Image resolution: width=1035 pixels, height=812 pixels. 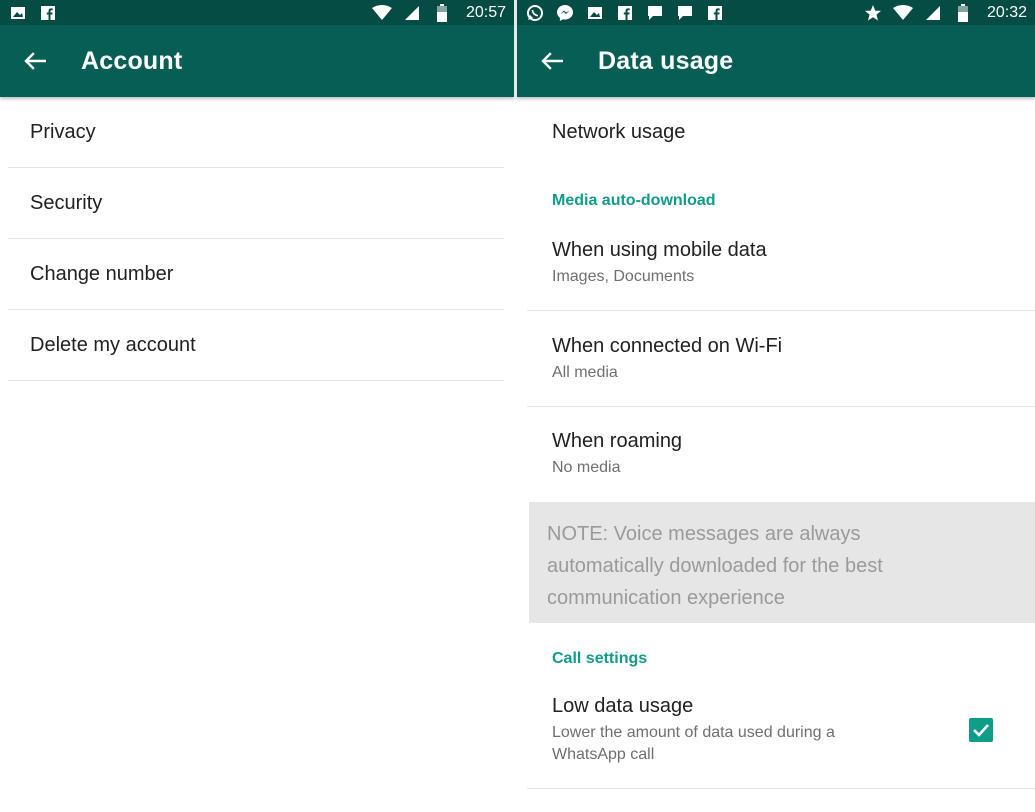 What do you see at coordinates (257, 274) in the screenshot?
I see `change-number-item: Change number` at bounding box center [257, 274].